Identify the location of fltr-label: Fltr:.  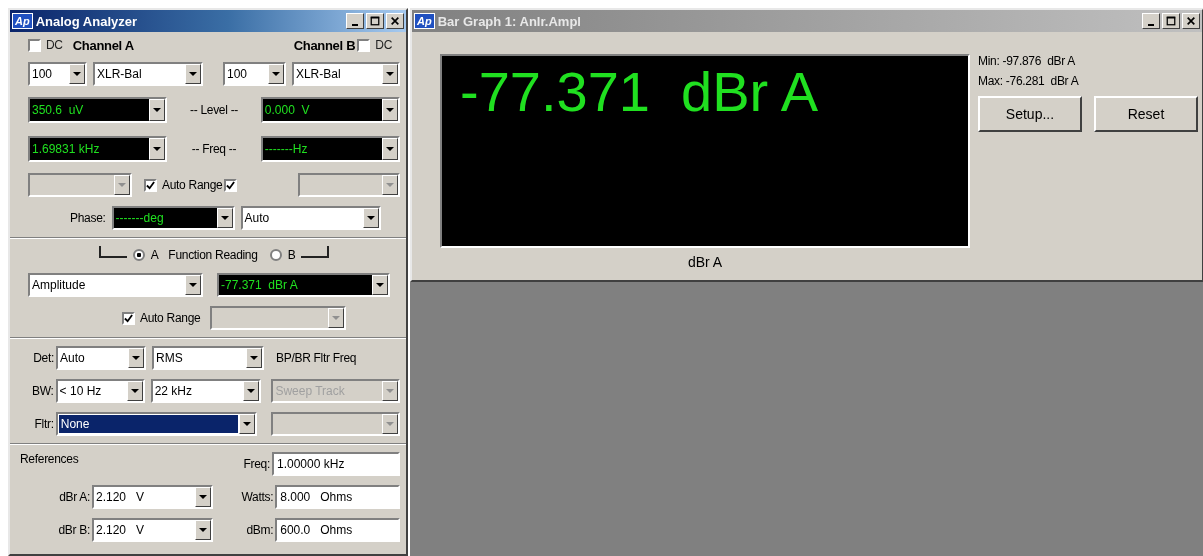
(43, 424).